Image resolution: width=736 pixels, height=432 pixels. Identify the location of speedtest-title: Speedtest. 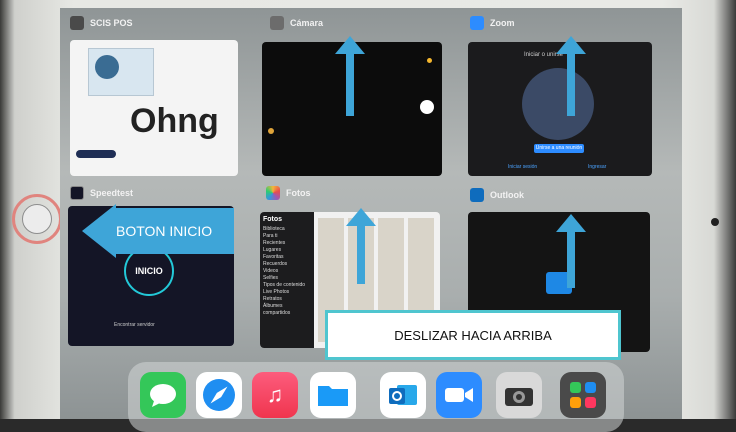
(112, 193).